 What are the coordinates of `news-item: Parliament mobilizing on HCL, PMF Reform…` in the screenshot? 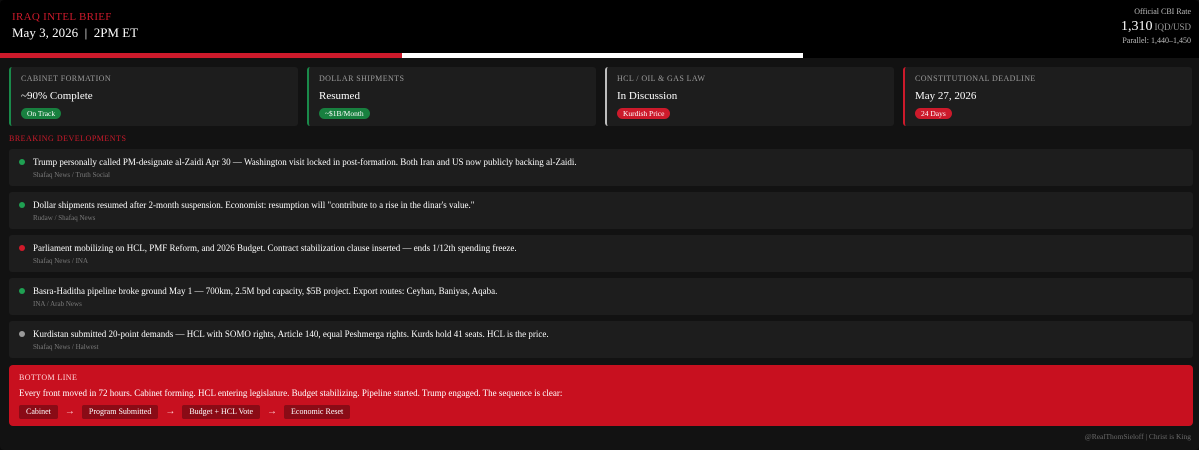 It's located at (601, 253).